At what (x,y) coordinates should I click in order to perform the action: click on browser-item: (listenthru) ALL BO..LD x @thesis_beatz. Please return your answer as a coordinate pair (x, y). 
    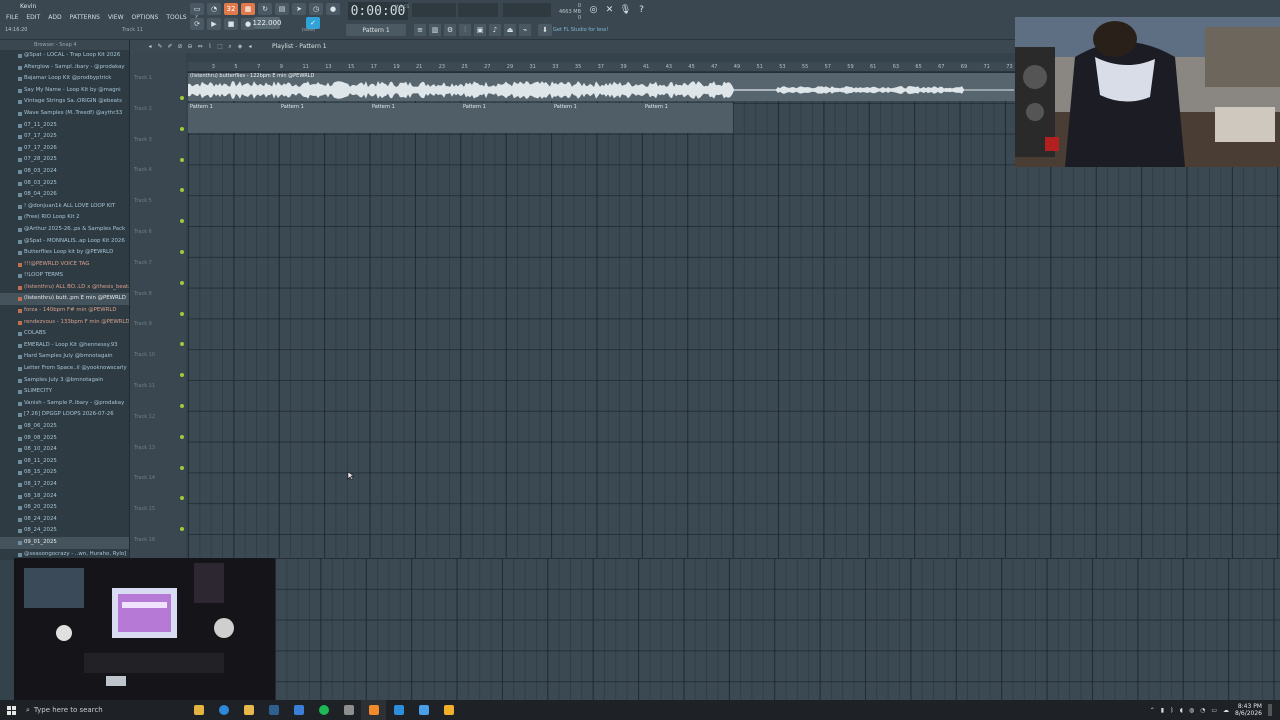
    Looking at the image, I should click on (64, 288).